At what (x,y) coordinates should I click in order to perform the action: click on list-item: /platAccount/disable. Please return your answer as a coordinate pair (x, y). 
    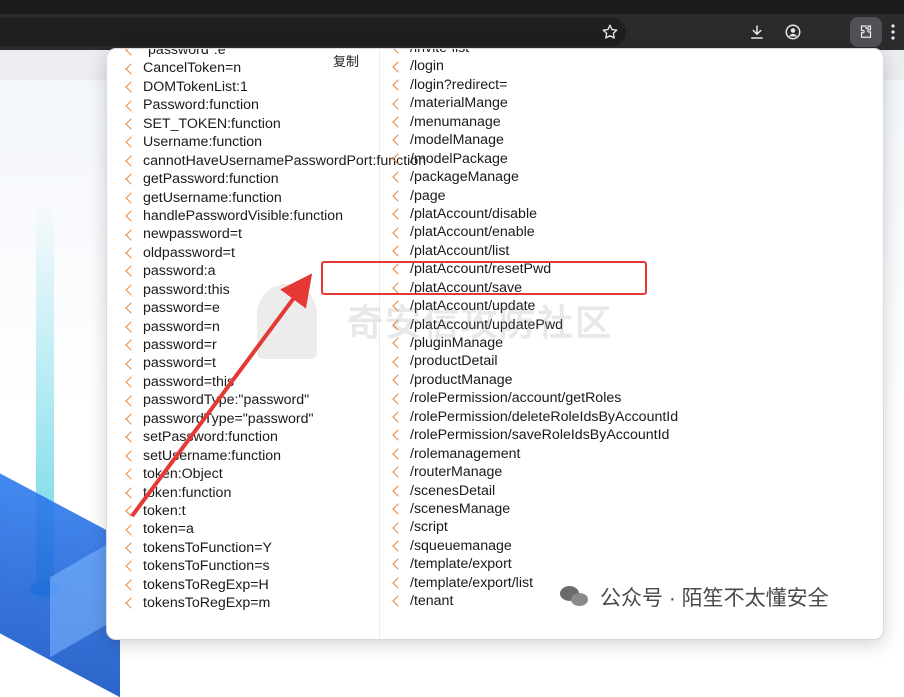
    Looking at the image, I should click on (535, 214).